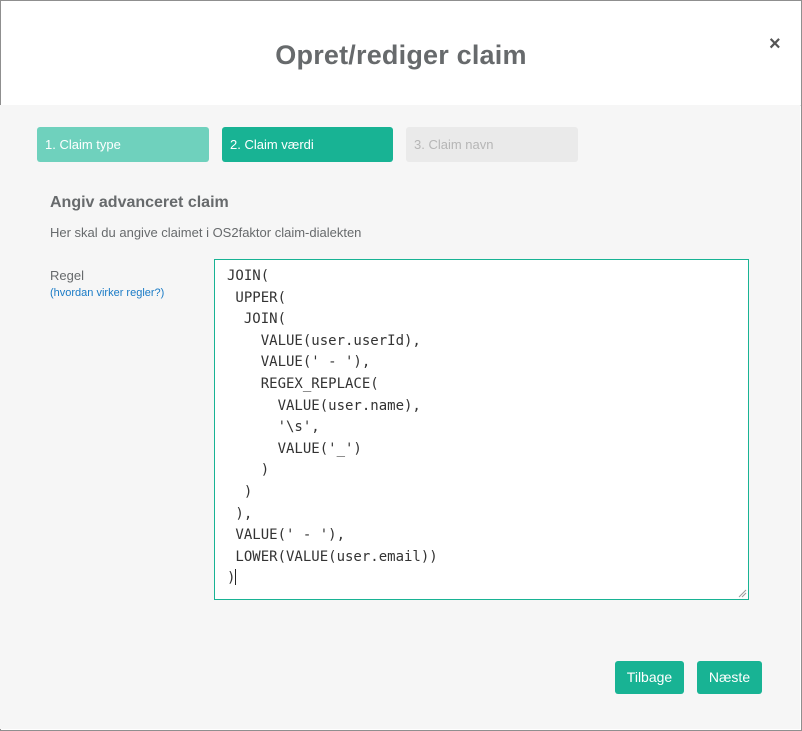 This screenshot has width=802, height=731. What do you see at coordinates (492, 144) in the screenshot?
I see `step-claim-name: 3. Claim navn` at bounding box center [492, 144].